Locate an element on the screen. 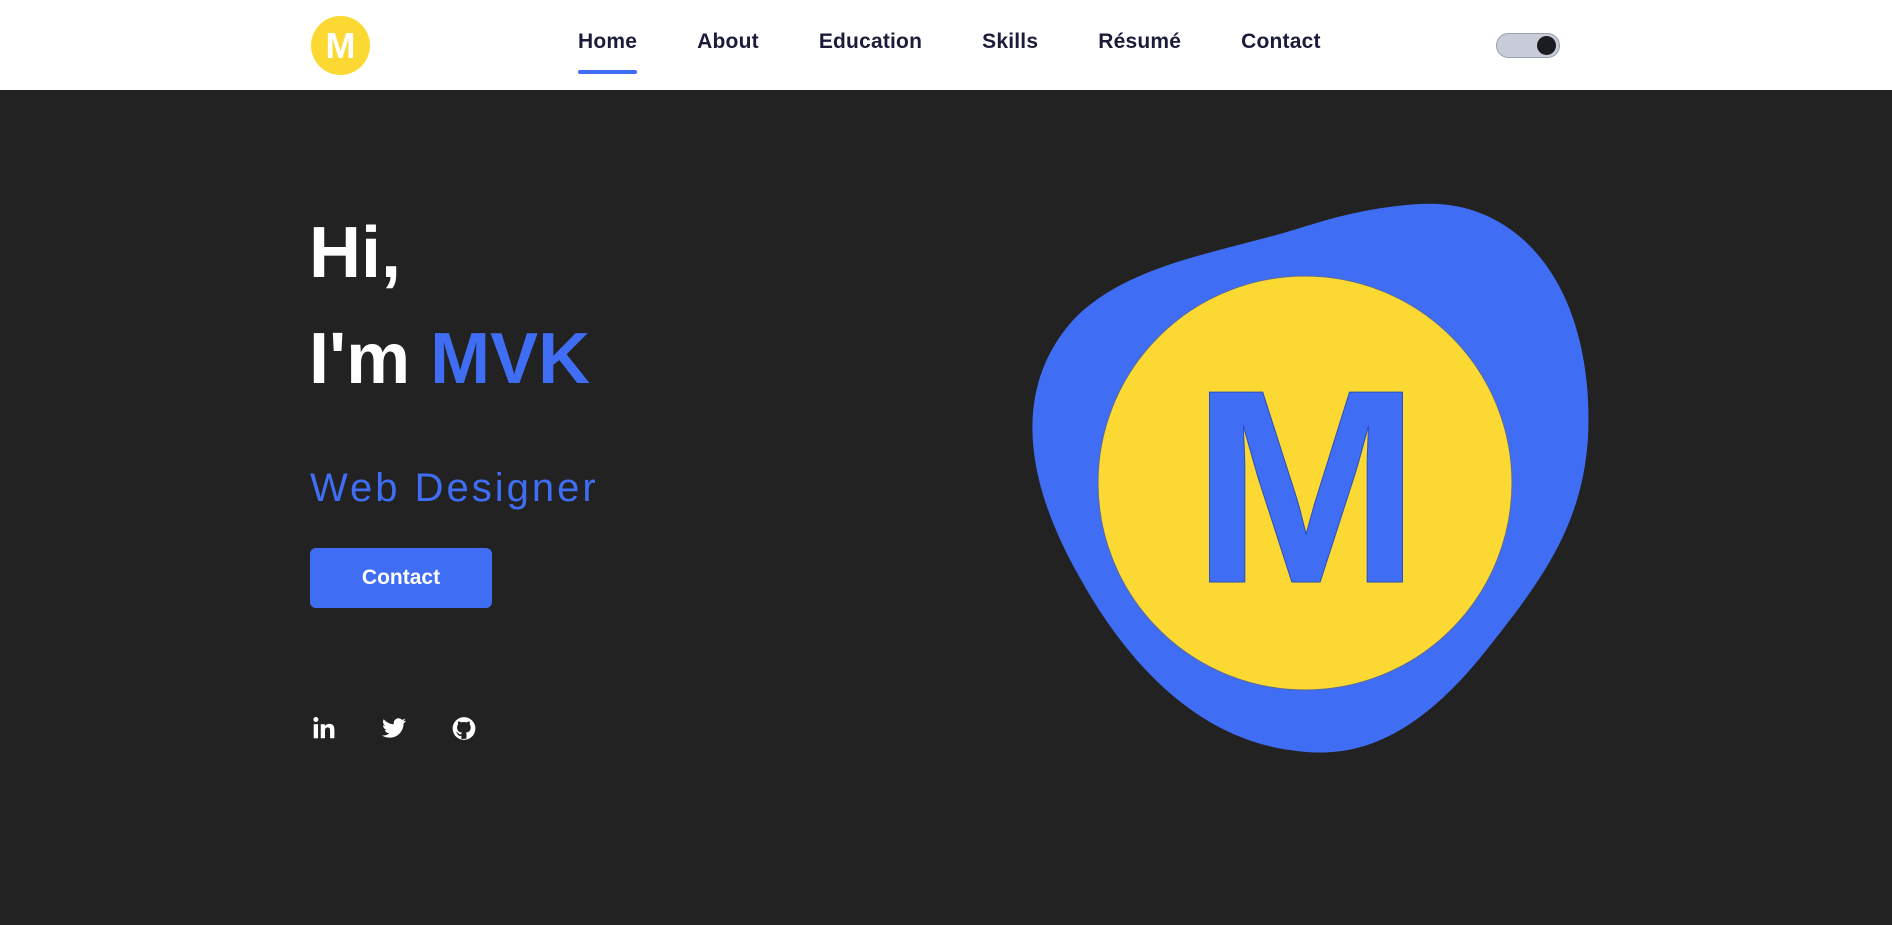 The image size is (1892, 925). nav-education: Education is located at coordinates (870, 42).